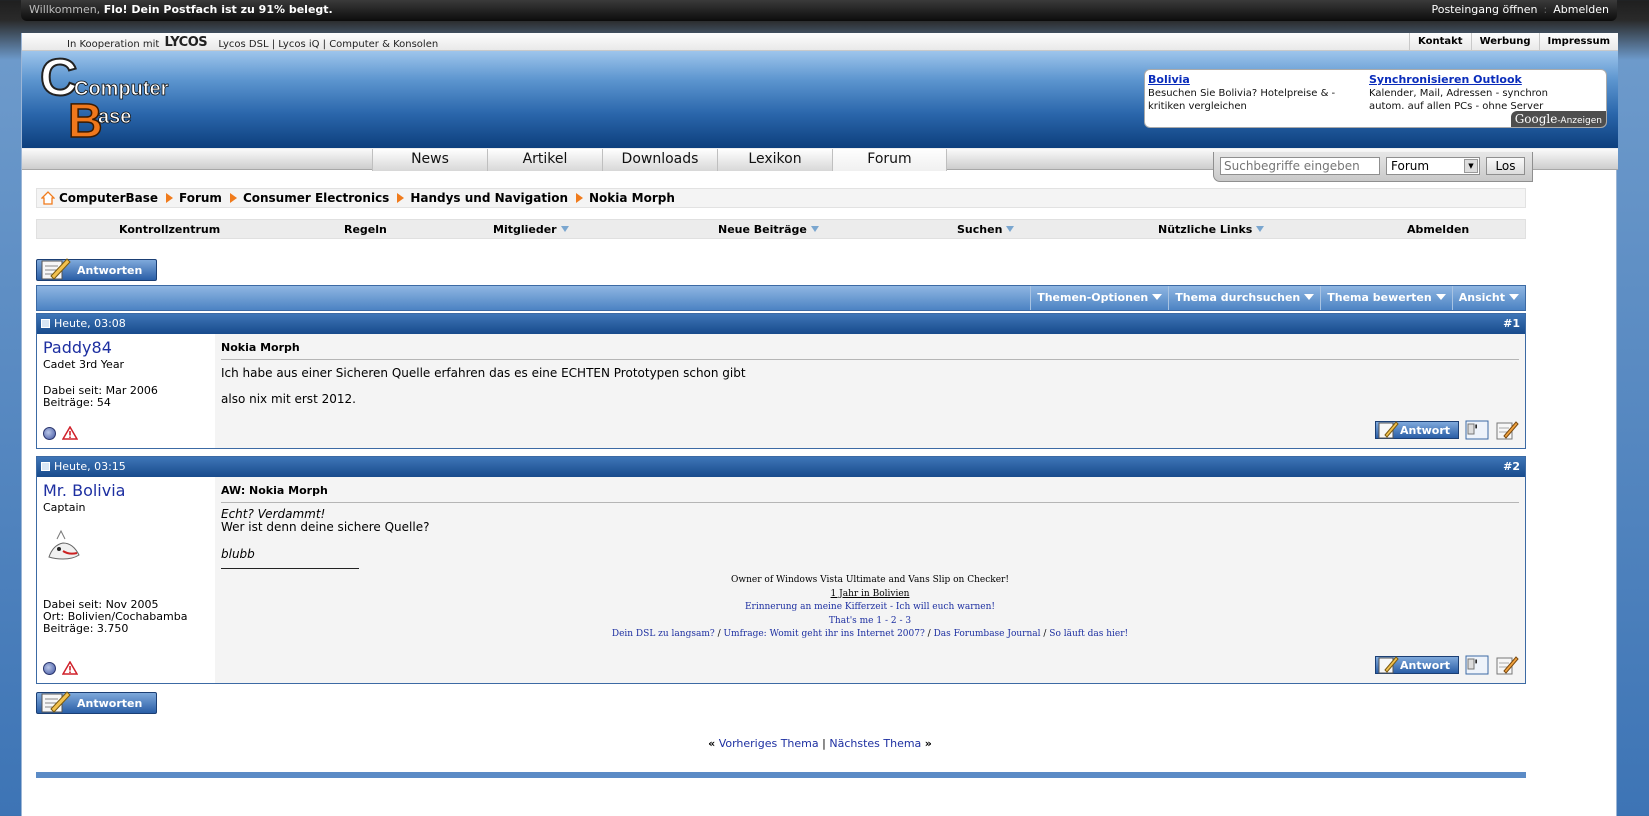 This screenshot has width=1649, height=816. Describe the element at coordinates (1425, 430) in the screenshot. I see `post-reply-label: Antwort` at that location.